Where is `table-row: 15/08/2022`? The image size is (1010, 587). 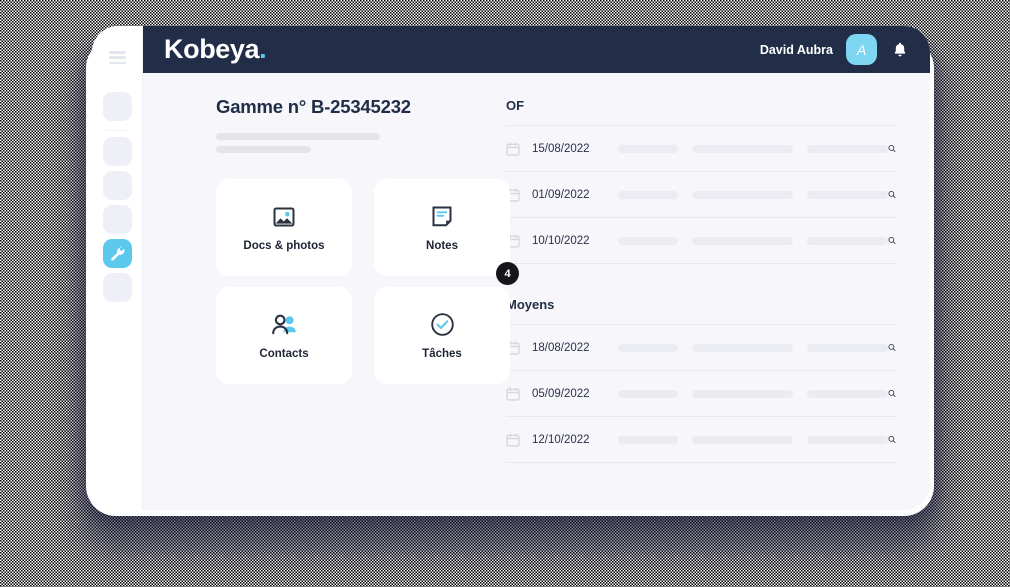 table-row: 15/08/2022 is located at coordinates (701, 149).